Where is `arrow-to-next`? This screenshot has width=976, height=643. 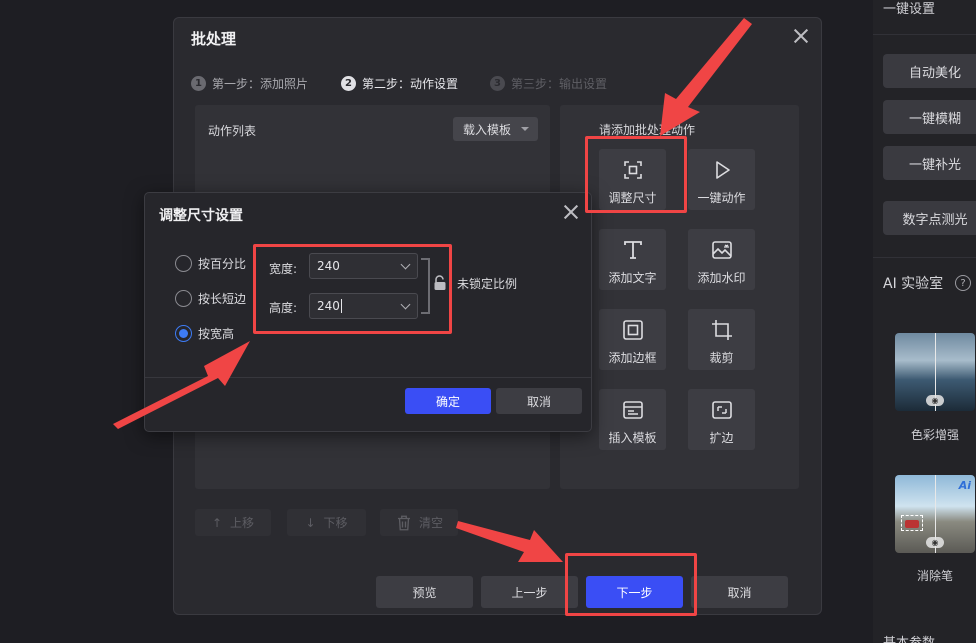
arrow-to-next is located at coordinates (509, 541).